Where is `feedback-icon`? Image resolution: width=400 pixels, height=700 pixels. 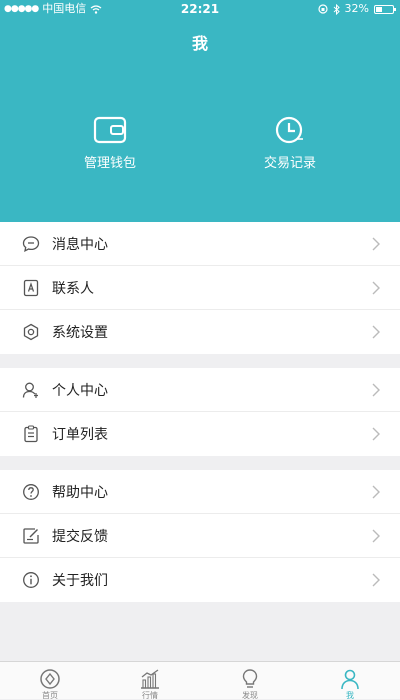 feedback-icon is located at coordinates (31, 536).